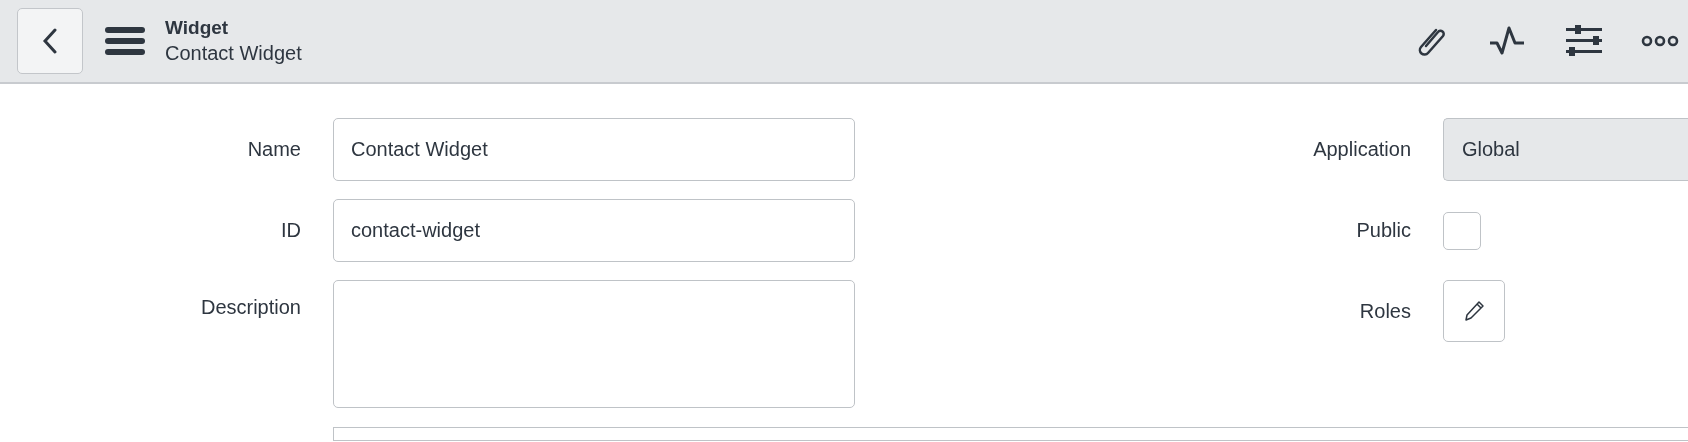  Describe the element at coordinates (594, 149) in the screenshot. I see `text-field: Contact Widget` at that location.